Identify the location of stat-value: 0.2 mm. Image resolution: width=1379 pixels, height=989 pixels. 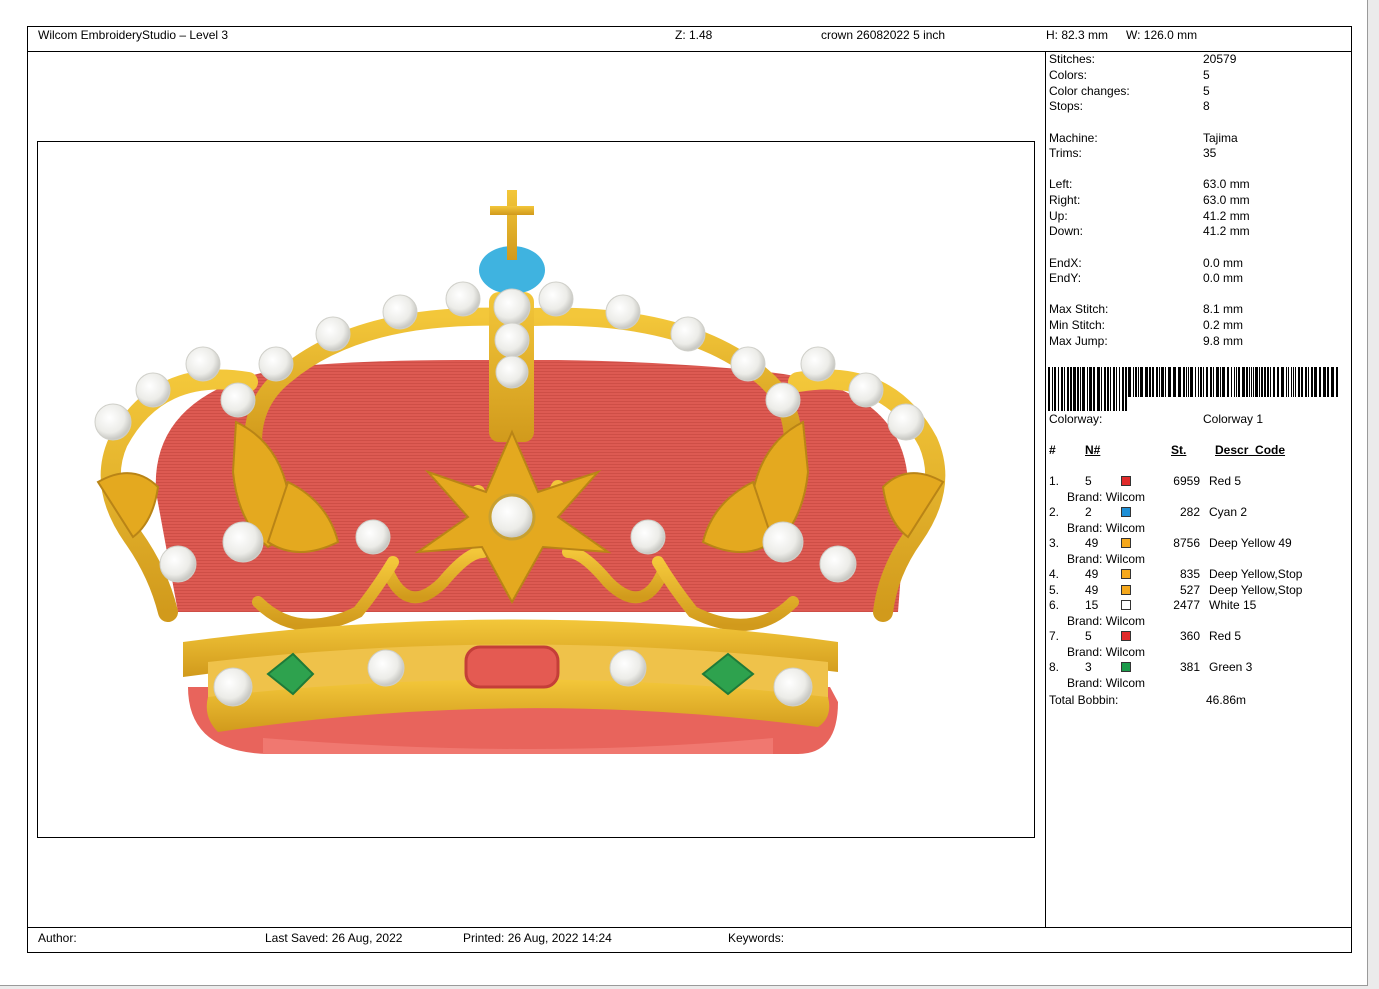
(1223, 325).